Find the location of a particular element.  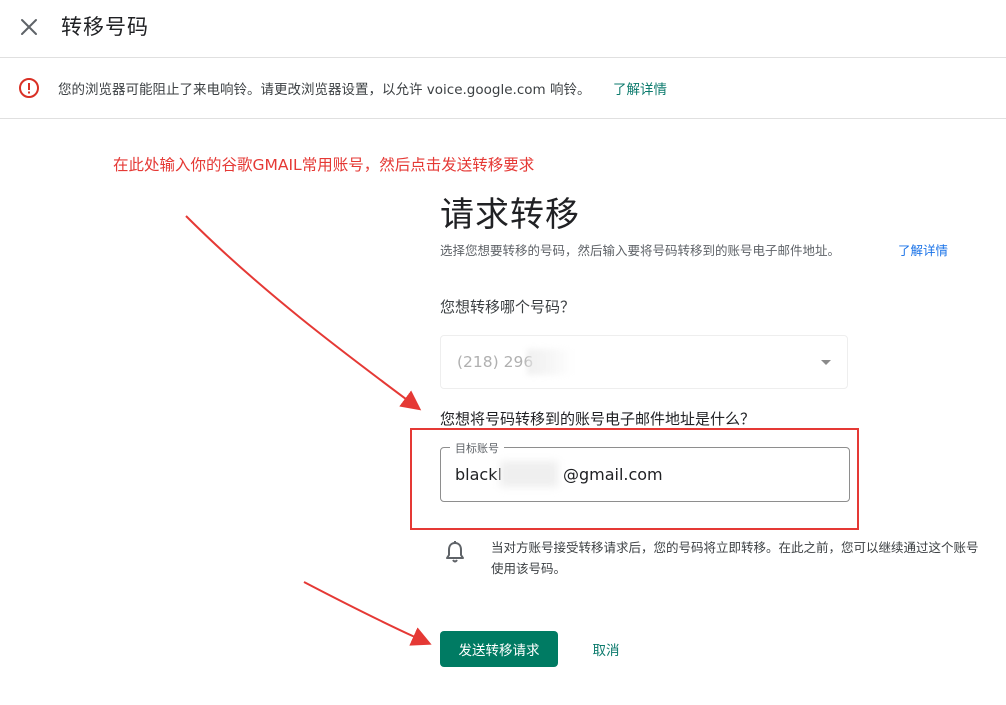

close-icon is located at coordinates (29, 27).